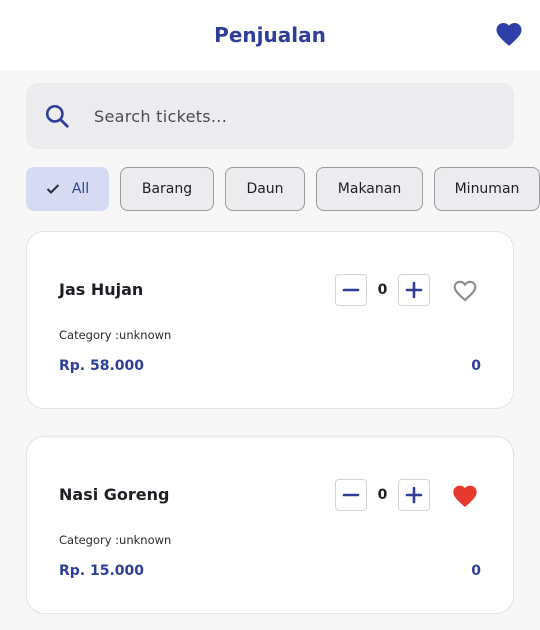  Describe the element at coordinates (284, 116) in the screenshot. I see `search-input` at that location.